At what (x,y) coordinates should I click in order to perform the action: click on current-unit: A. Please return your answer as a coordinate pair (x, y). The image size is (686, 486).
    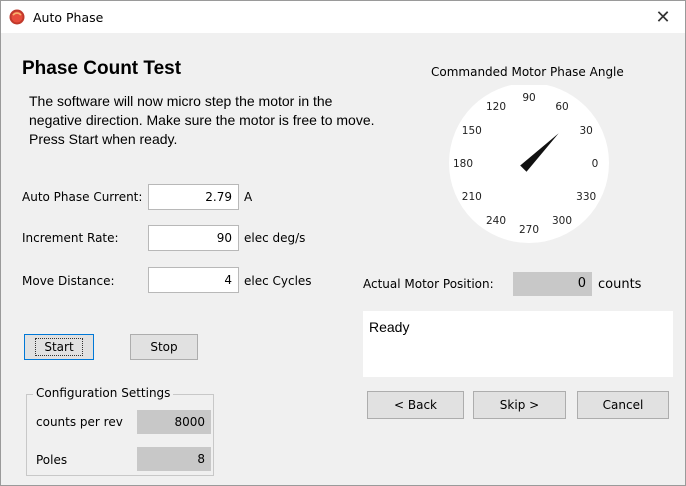
    Looking at the image, I should click on (248, 197).